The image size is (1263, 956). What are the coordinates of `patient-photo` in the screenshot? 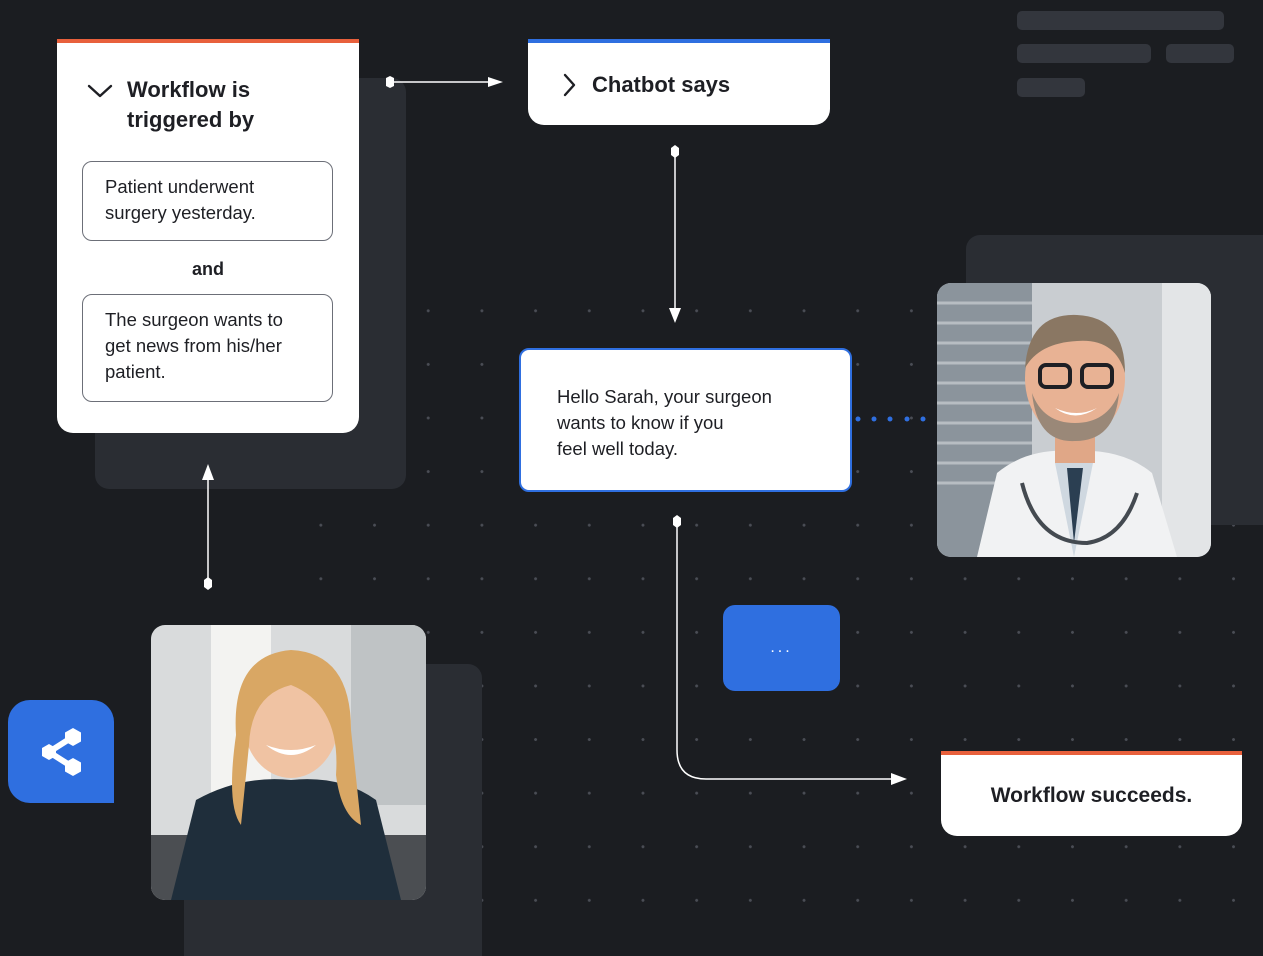 It's located at (288, 762).